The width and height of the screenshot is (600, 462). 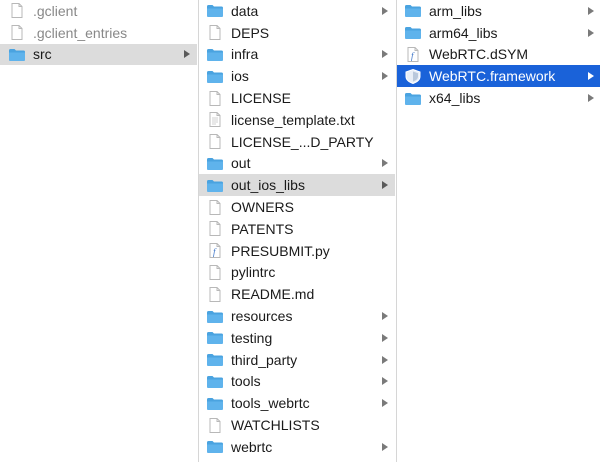 I want to click on file-item: README.md, so click(x=297, y=294).